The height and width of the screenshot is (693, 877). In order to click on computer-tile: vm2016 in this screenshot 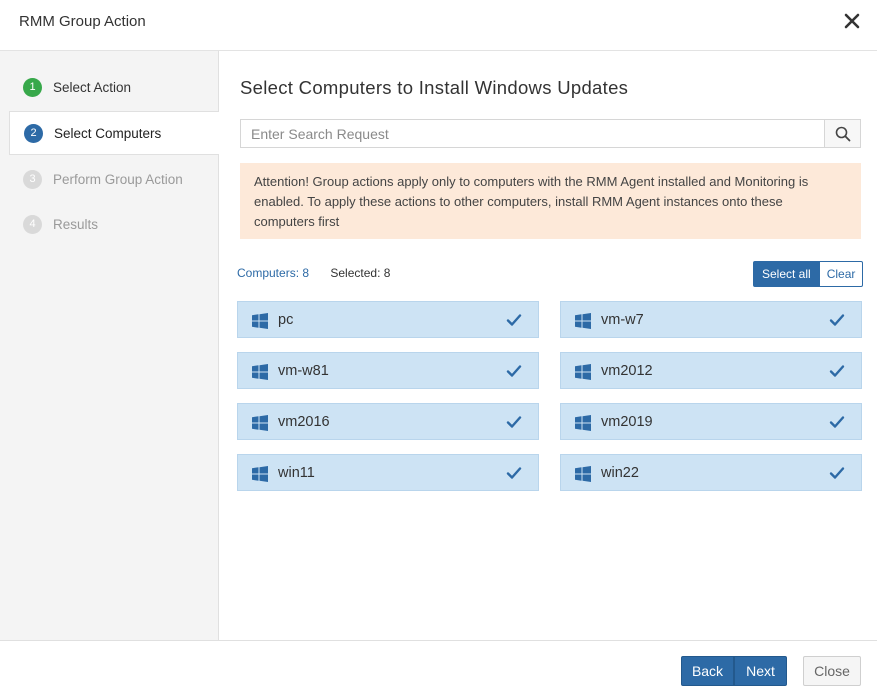, I will do `click(388, 421)`.